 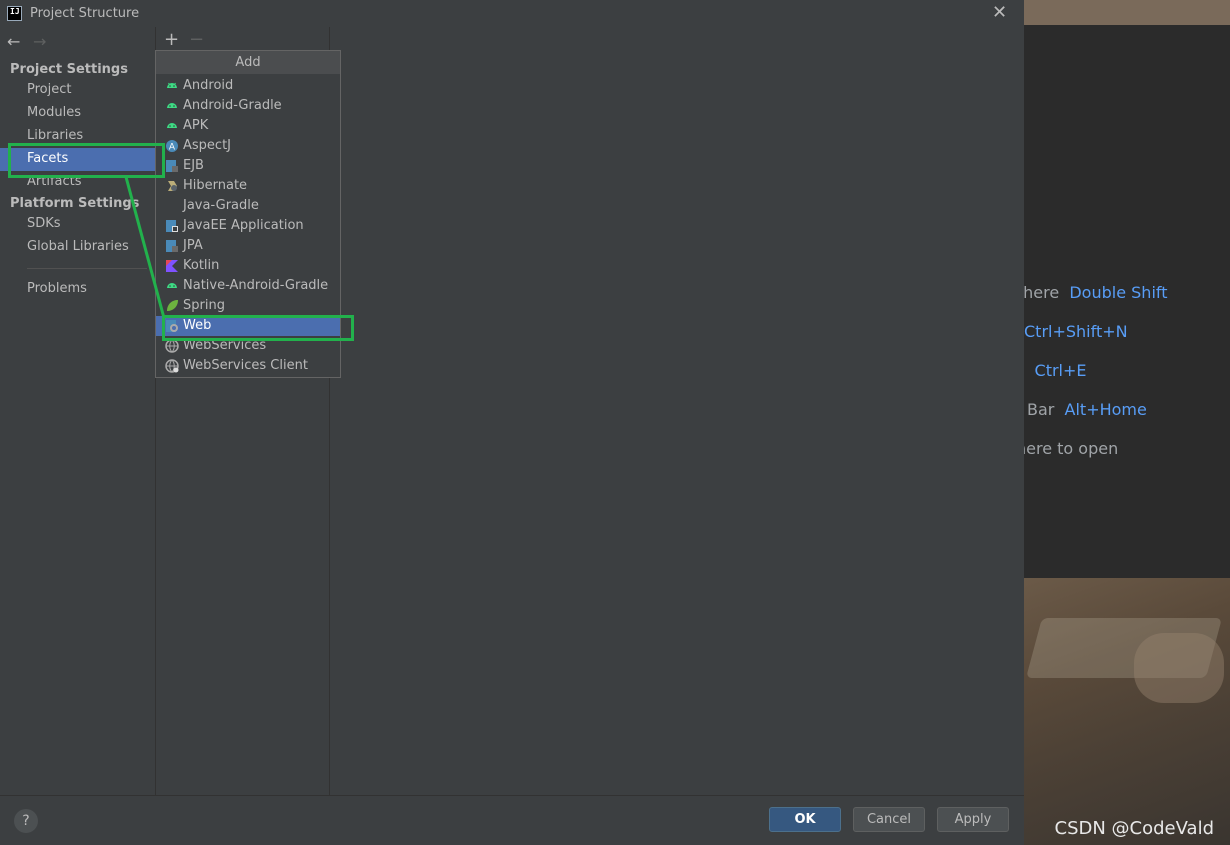 I want to click on shortcut-hint-recent-files: s Ctrl+E, so click(x=1055, y=370).